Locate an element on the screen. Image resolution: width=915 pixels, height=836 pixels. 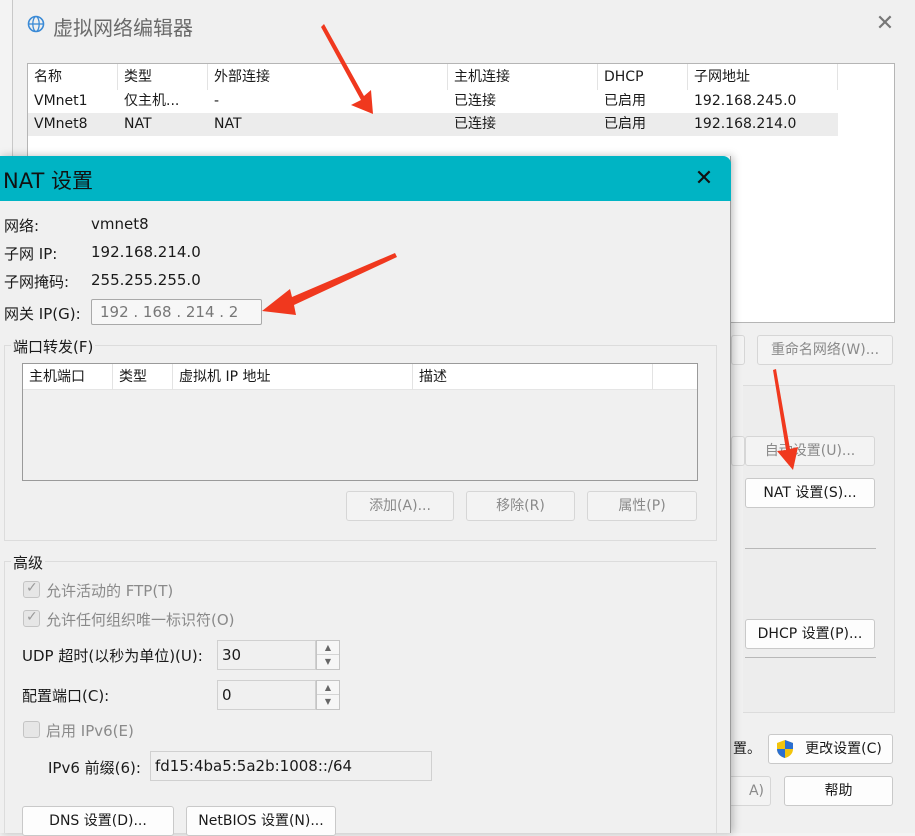
cell-name: VMnet8 is located at coordinates (61, 124).